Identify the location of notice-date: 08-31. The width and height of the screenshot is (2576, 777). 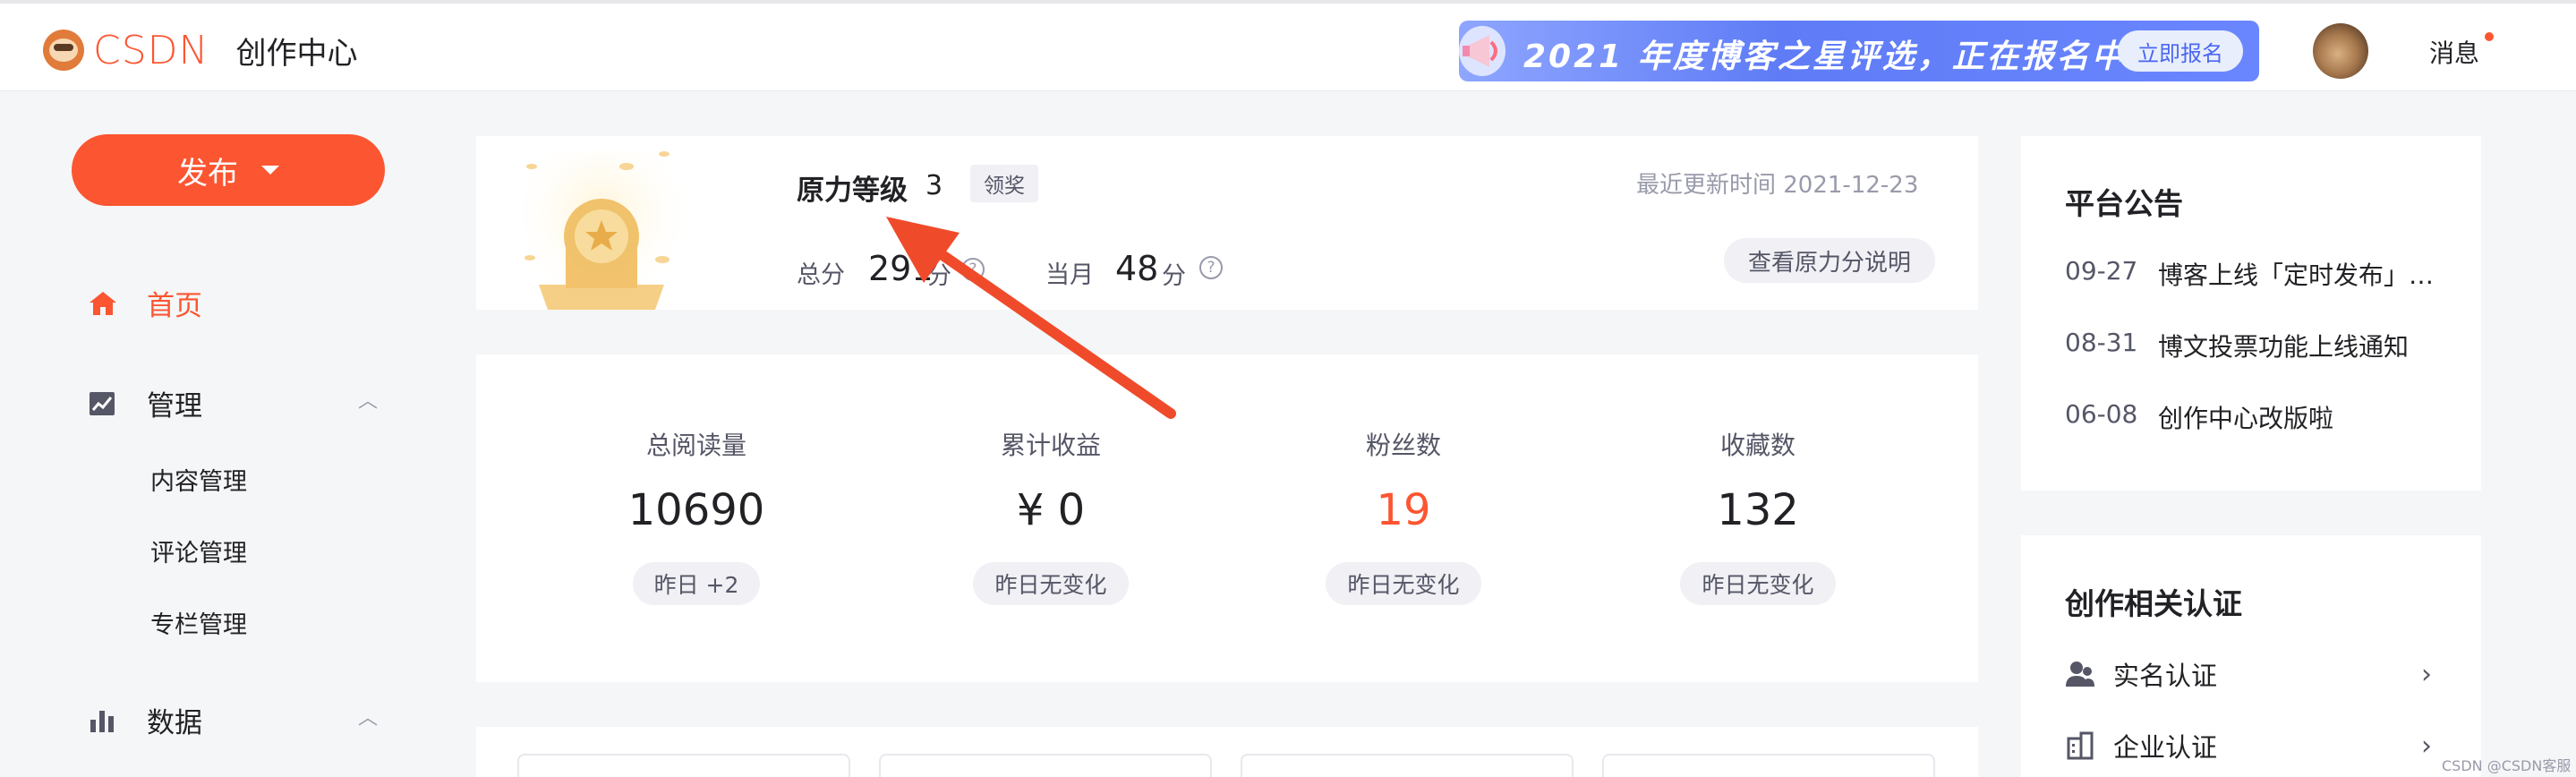
(2101, 342).